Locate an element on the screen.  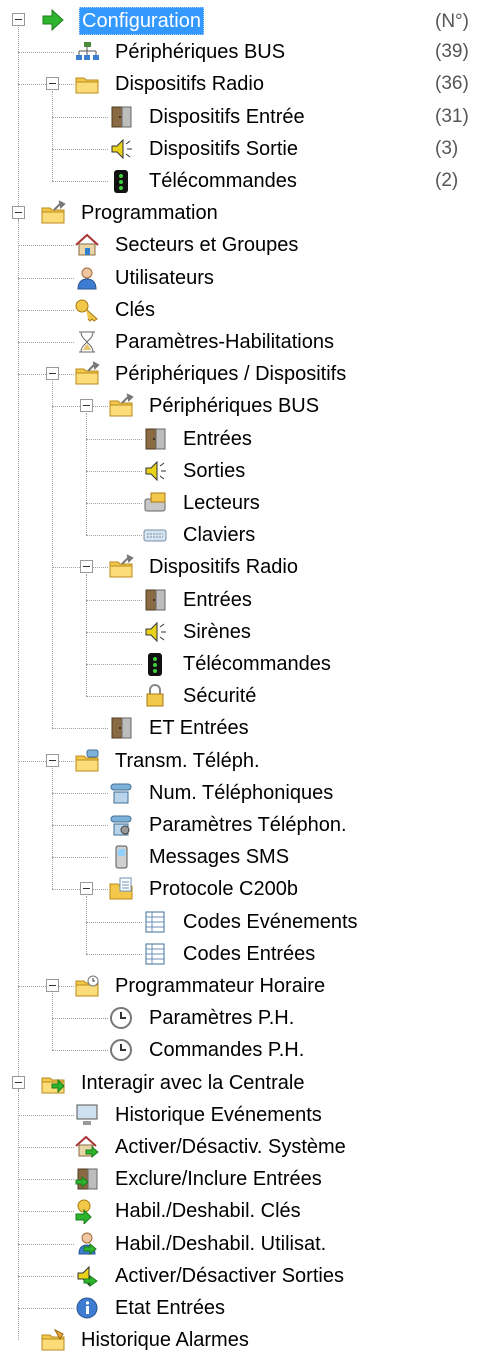
tree-item-protocole-c200b: Protocole C200b is located at coordinates (240, 892).